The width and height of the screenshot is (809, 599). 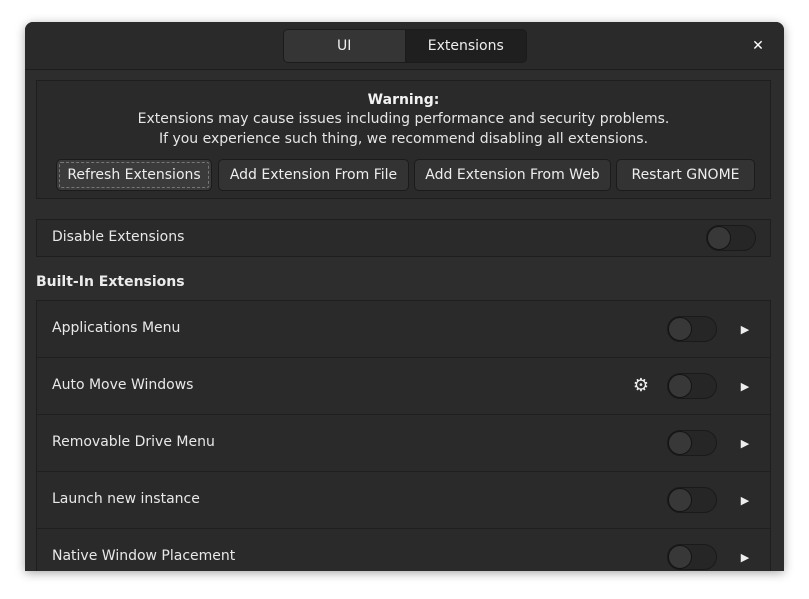 What do you see at coordinates (126, 499) in the screenshot?
I see `extension-label: Launch new instance` at bounding box center [126, 499].